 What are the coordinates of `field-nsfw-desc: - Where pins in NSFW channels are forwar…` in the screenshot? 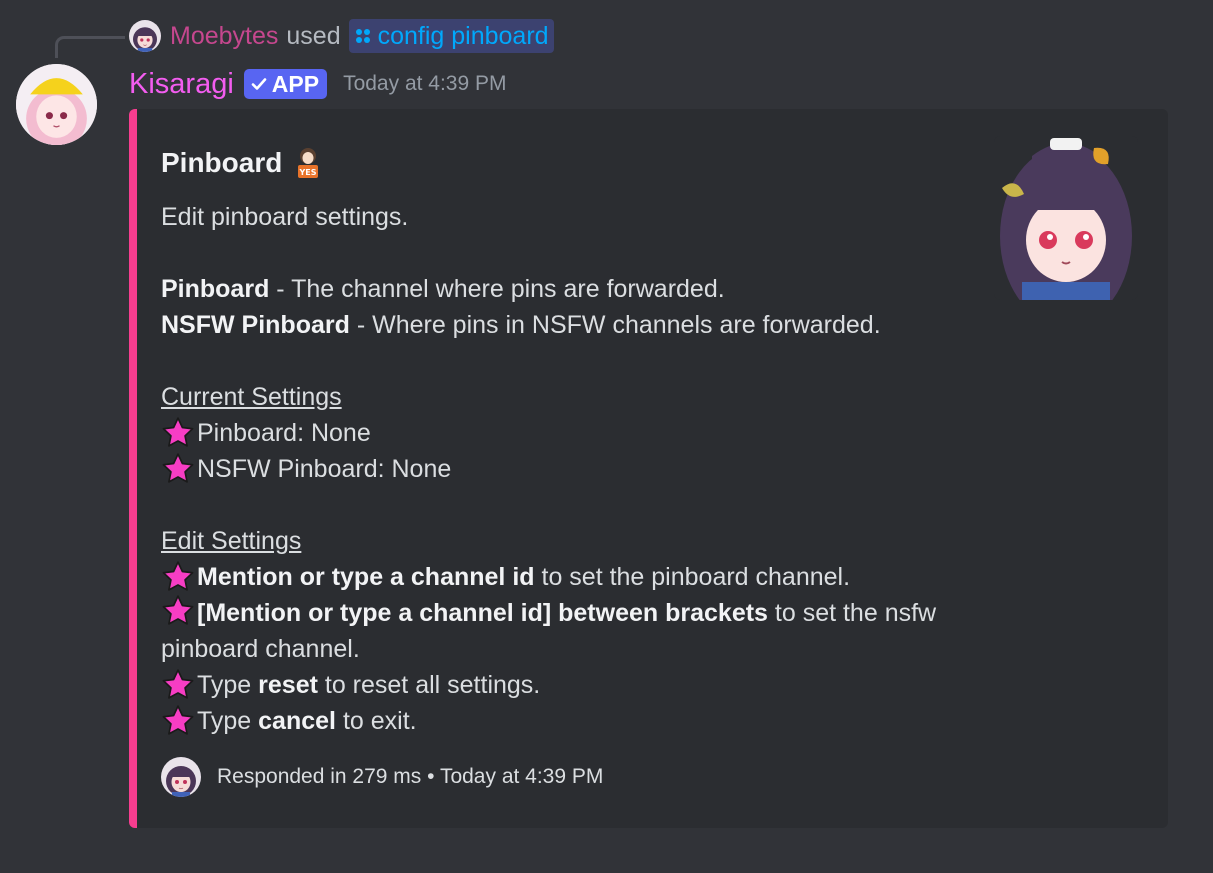 It's located at (615, 325).